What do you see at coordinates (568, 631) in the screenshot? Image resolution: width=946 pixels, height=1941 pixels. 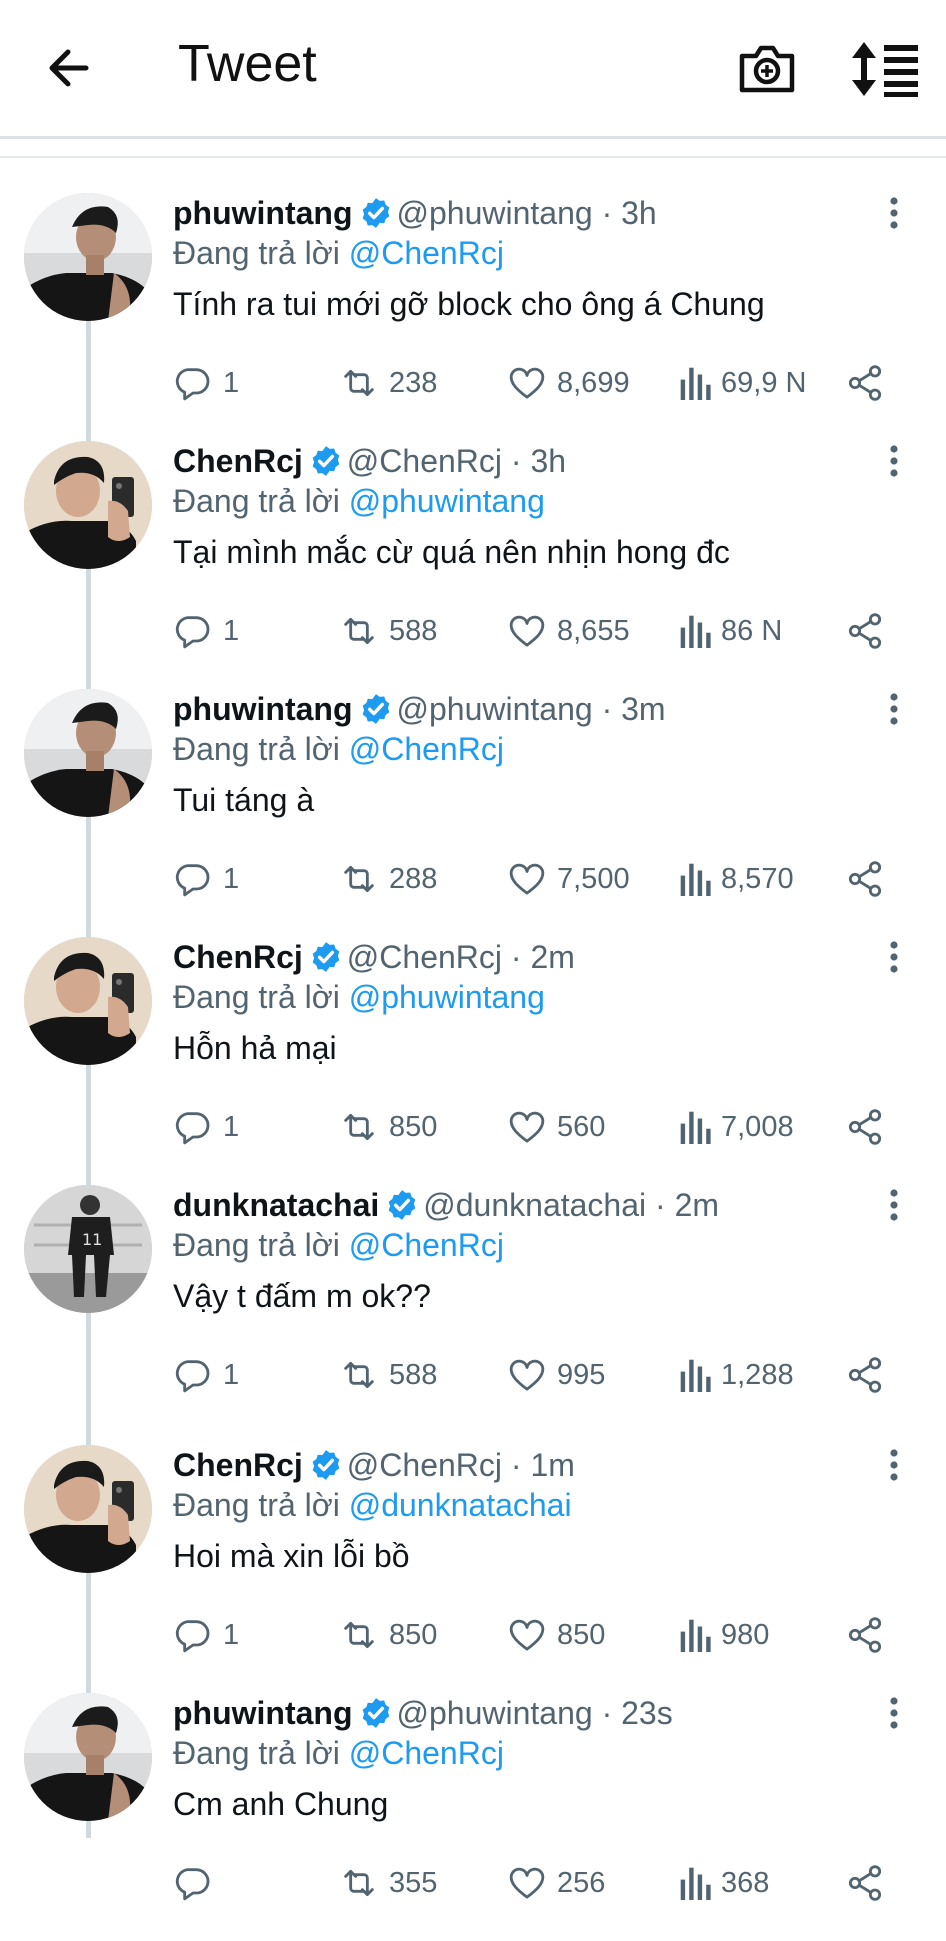 I see `like-button: 8,655` at bounding box center [568, 631].